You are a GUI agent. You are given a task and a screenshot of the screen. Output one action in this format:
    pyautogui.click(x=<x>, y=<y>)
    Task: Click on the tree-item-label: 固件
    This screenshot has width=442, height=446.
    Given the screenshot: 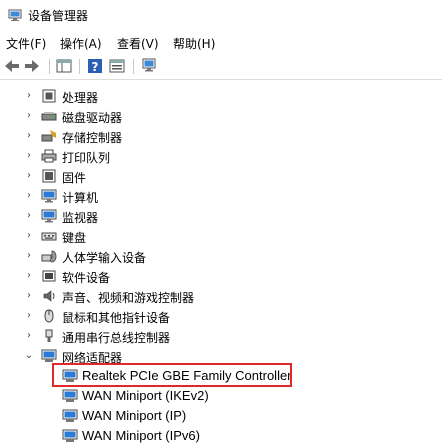 What is the action you would take?
    pyautogui.click(x=74, y=178)
    